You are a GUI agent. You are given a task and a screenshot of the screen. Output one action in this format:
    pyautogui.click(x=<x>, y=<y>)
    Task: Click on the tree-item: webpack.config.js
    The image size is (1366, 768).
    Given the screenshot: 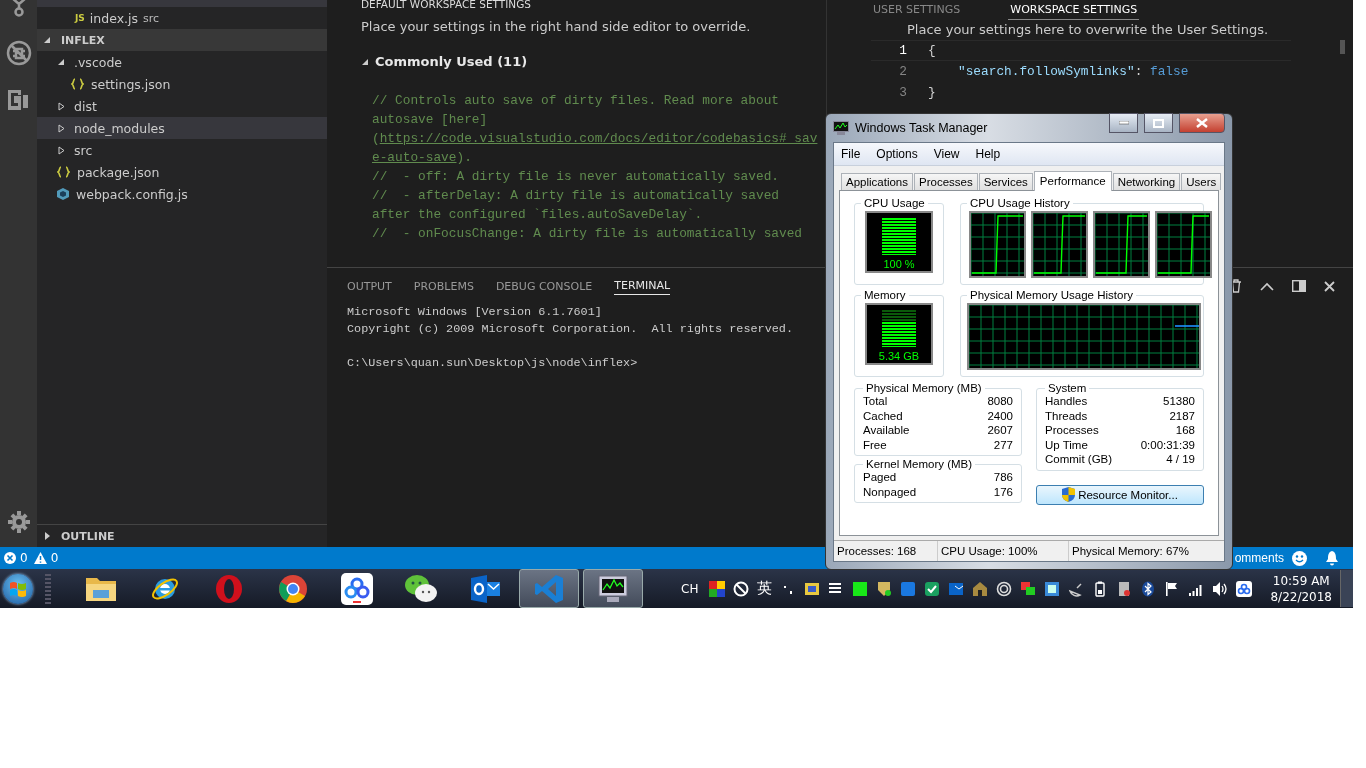 What is the action you would take?
    pyautogui.click(x=182, y=194)
    